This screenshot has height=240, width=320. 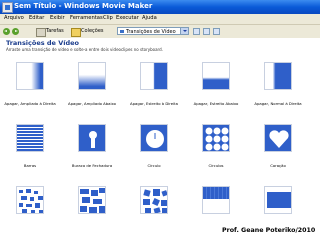 I want to click on menu-ferramentas: Ferramentas, so click(x=86, y=18).